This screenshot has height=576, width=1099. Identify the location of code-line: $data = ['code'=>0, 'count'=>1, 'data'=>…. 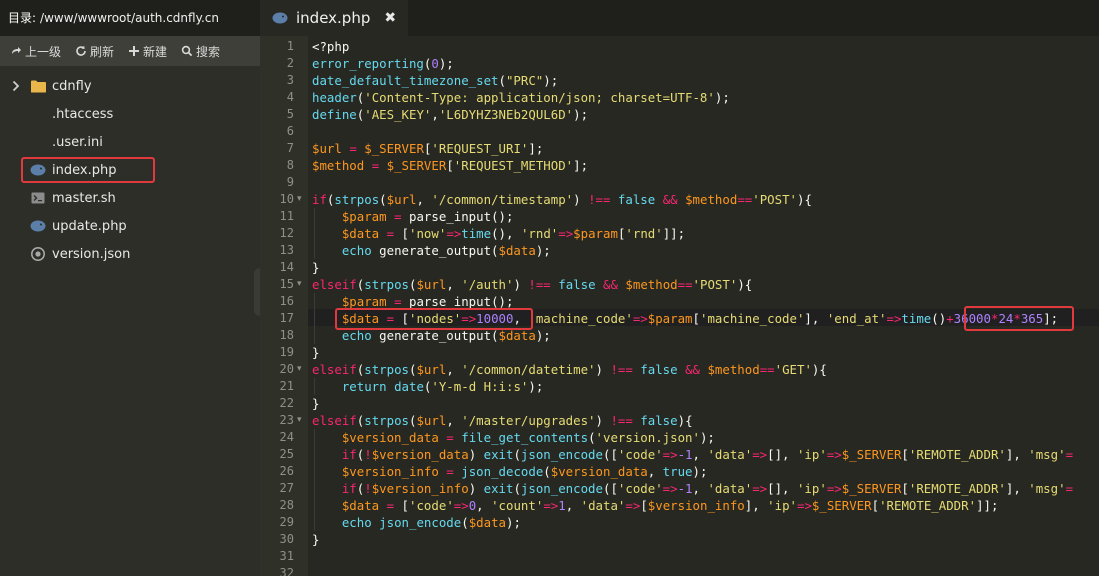
(655, 505).